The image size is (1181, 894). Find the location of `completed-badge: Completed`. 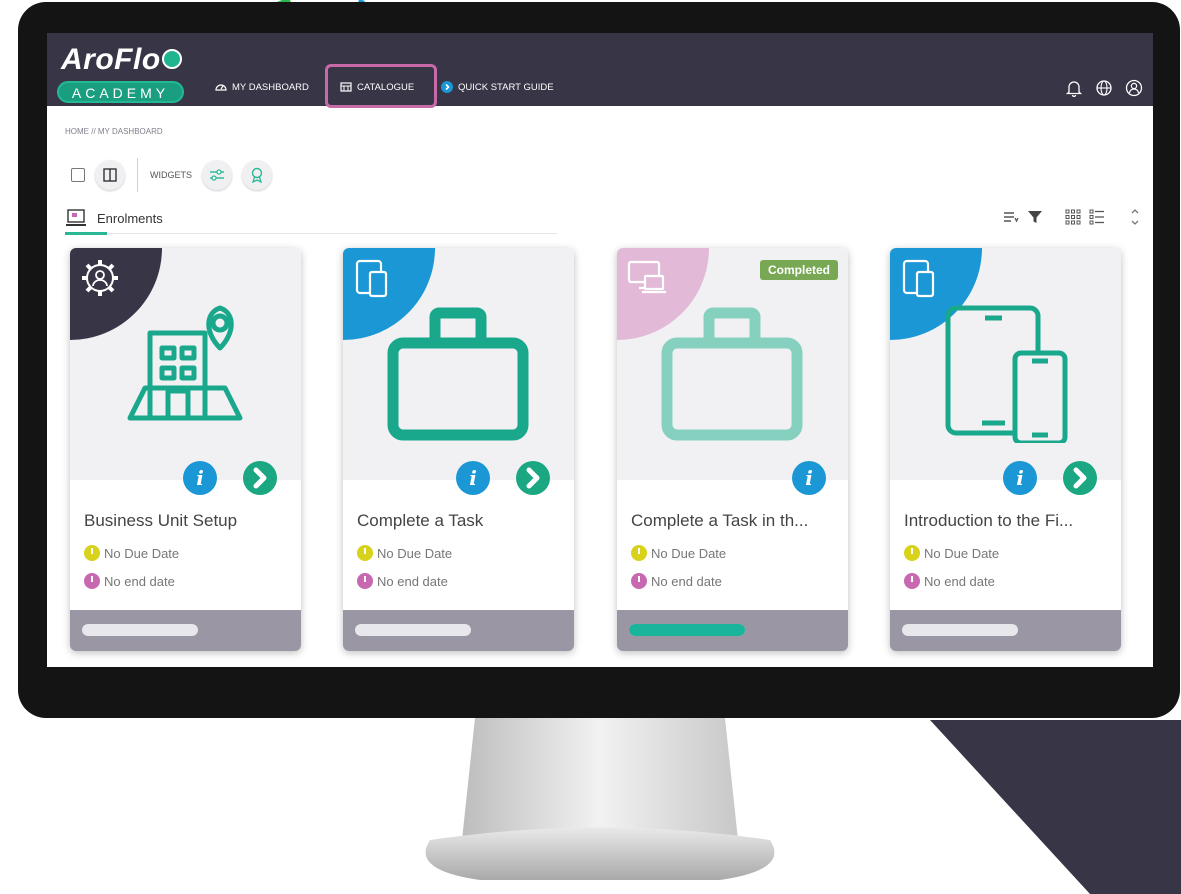

completed-badge: Completed is located at coordinates (798, 270).